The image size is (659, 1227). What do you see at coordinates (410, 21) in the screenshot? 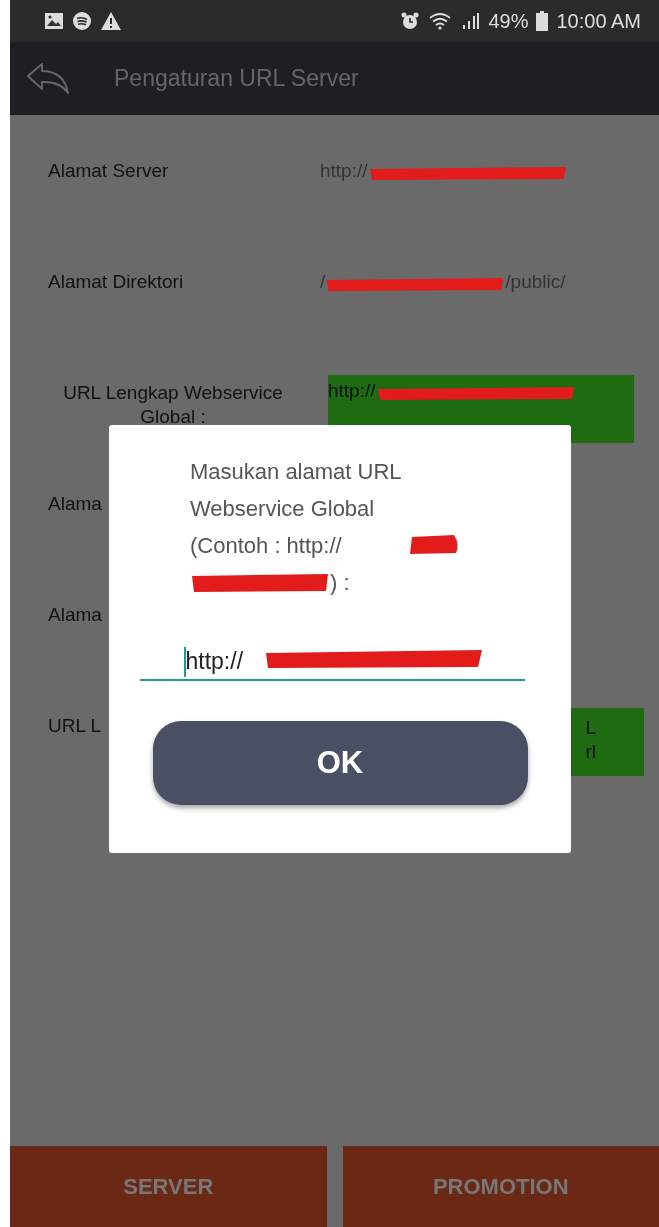
I see `alarm-icon` at bounding box center [410, 21].